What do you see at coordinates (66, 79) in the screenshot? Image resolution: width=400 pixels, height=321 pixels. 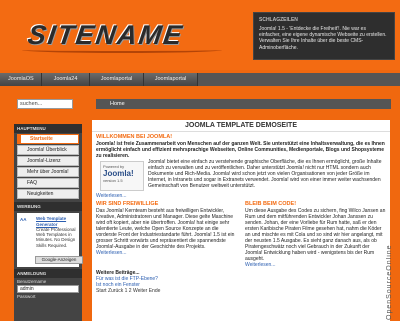 I see `tab-joomla24: Joomla24` at bounding box center [66, 79].